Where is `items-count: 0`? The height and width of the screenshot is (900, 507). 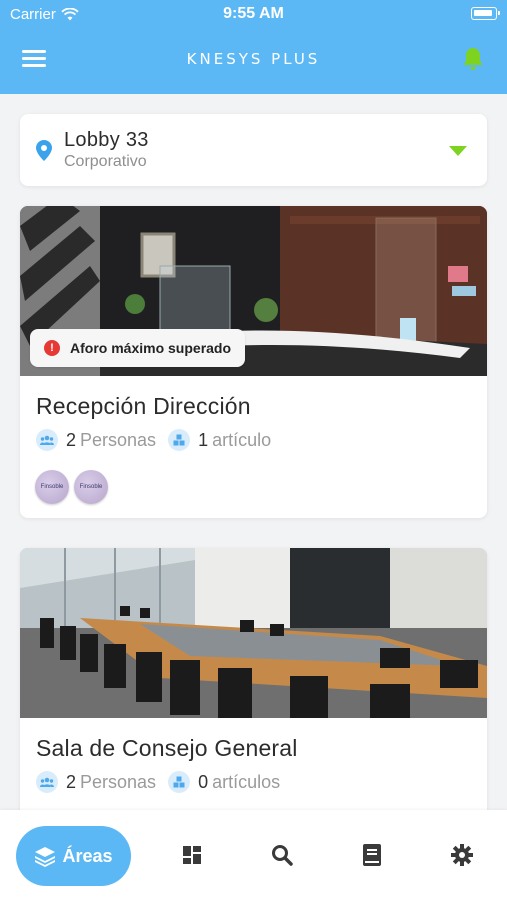
items-count: 0 is located at coordinates (203, 781).